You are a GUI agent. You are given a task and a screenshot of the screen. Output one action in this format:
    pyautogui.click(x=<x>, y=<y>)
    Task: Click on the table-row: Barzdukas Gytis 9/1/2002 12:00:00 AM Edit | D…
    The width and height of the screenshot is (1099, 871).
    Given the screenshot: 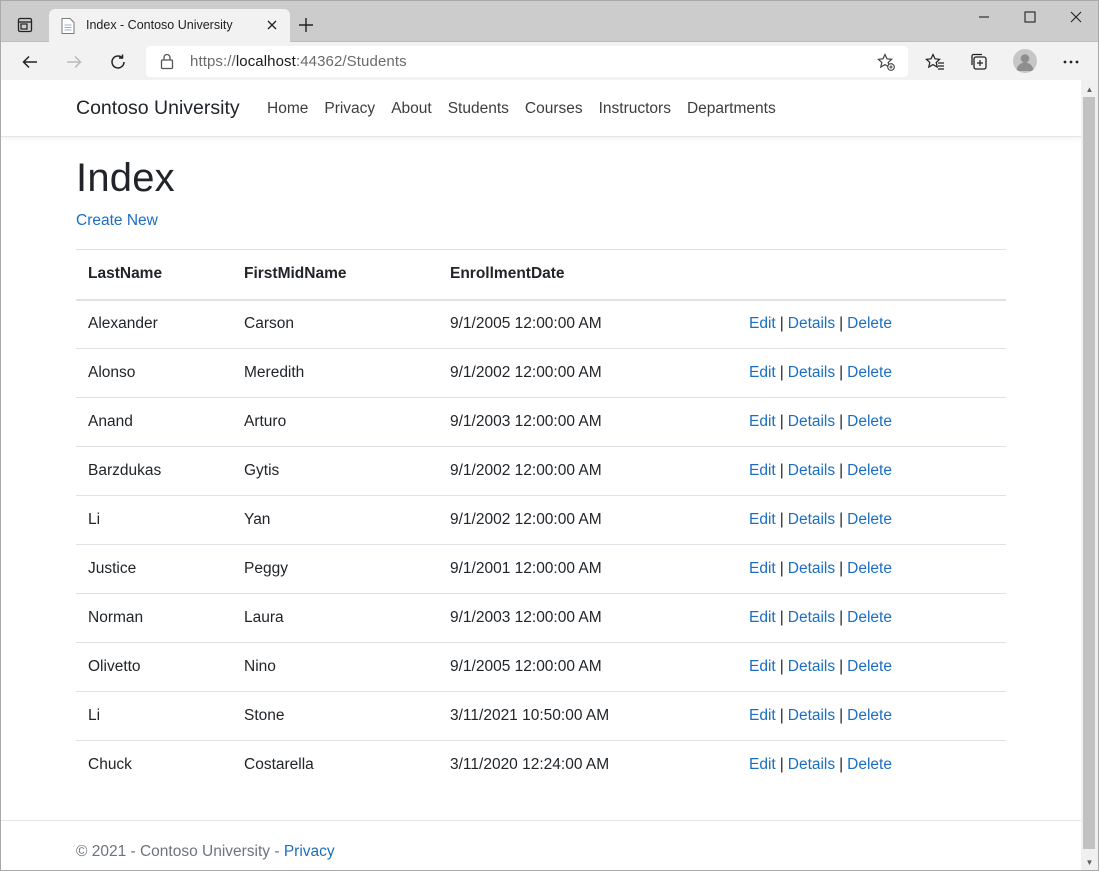 What is the action you would take?
    pyautogui.click(x=541, y=471)
    